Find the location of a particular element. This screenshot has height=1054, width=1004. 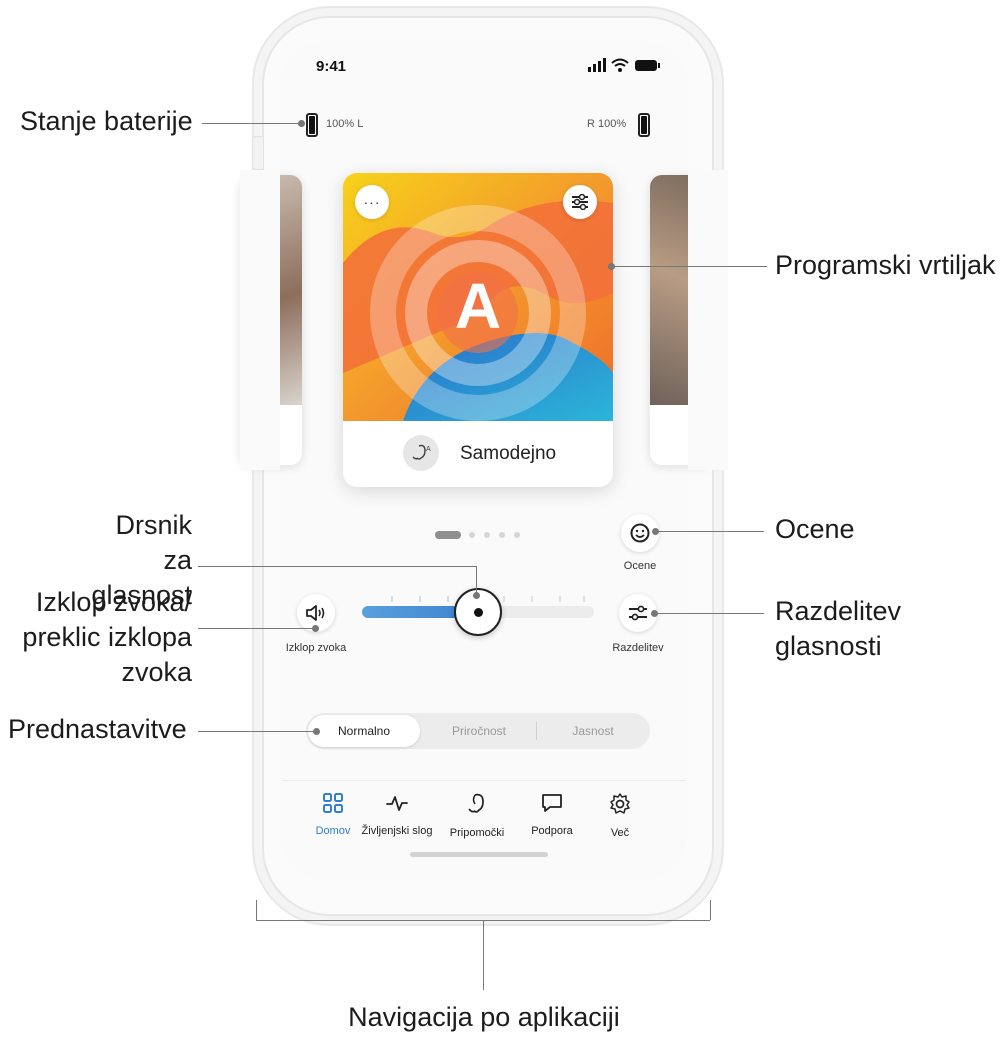

page-indicator-active is located at coordinates (448, 535).